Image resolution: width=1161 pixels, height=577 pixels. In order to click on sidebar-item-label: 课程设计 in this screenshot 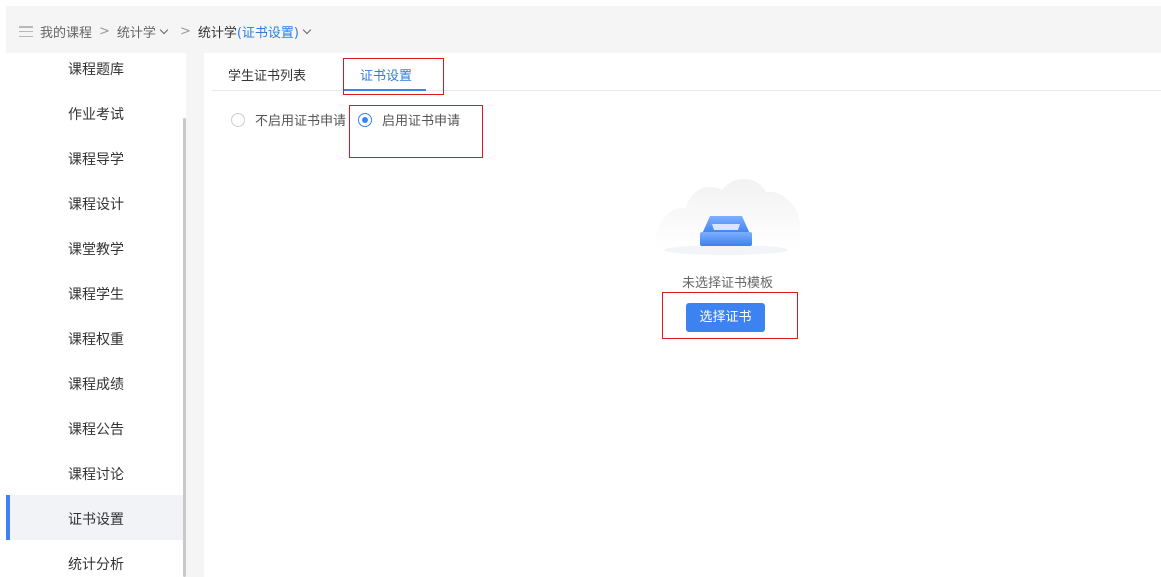, I will do `click(96, 205)`.